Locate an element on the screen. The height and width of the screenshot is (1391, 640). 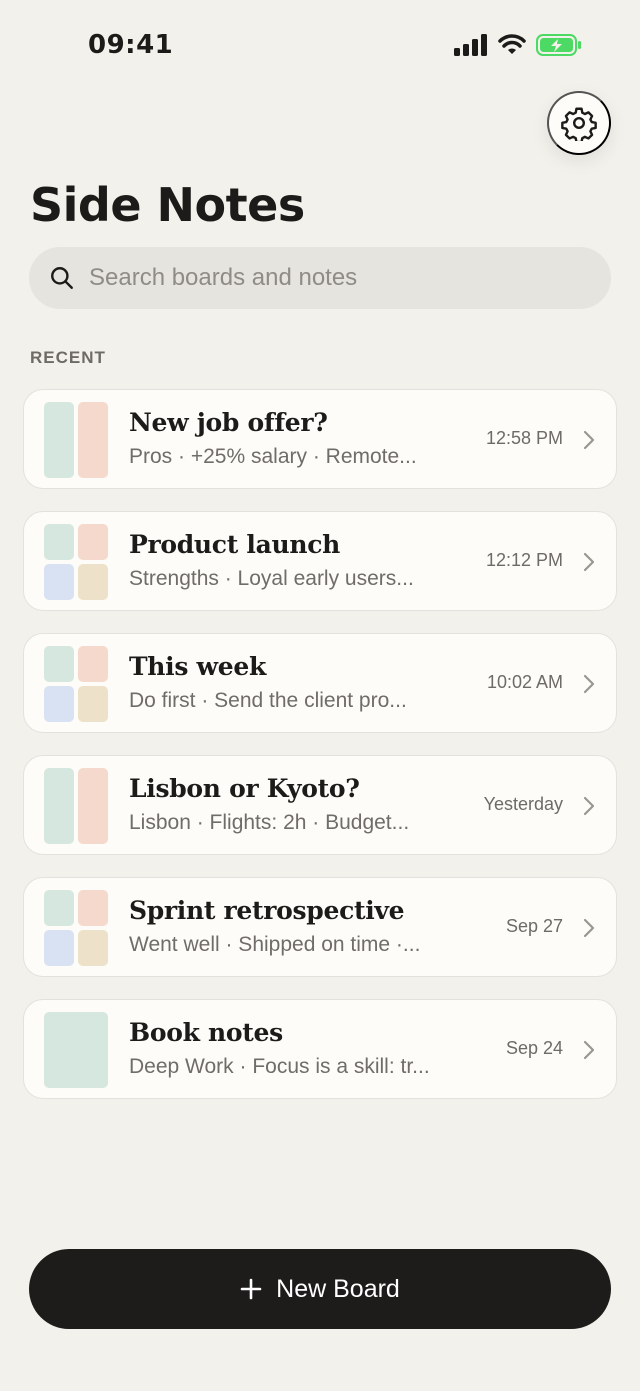
cellular-signal-icon is located at coordinates (470, 45).